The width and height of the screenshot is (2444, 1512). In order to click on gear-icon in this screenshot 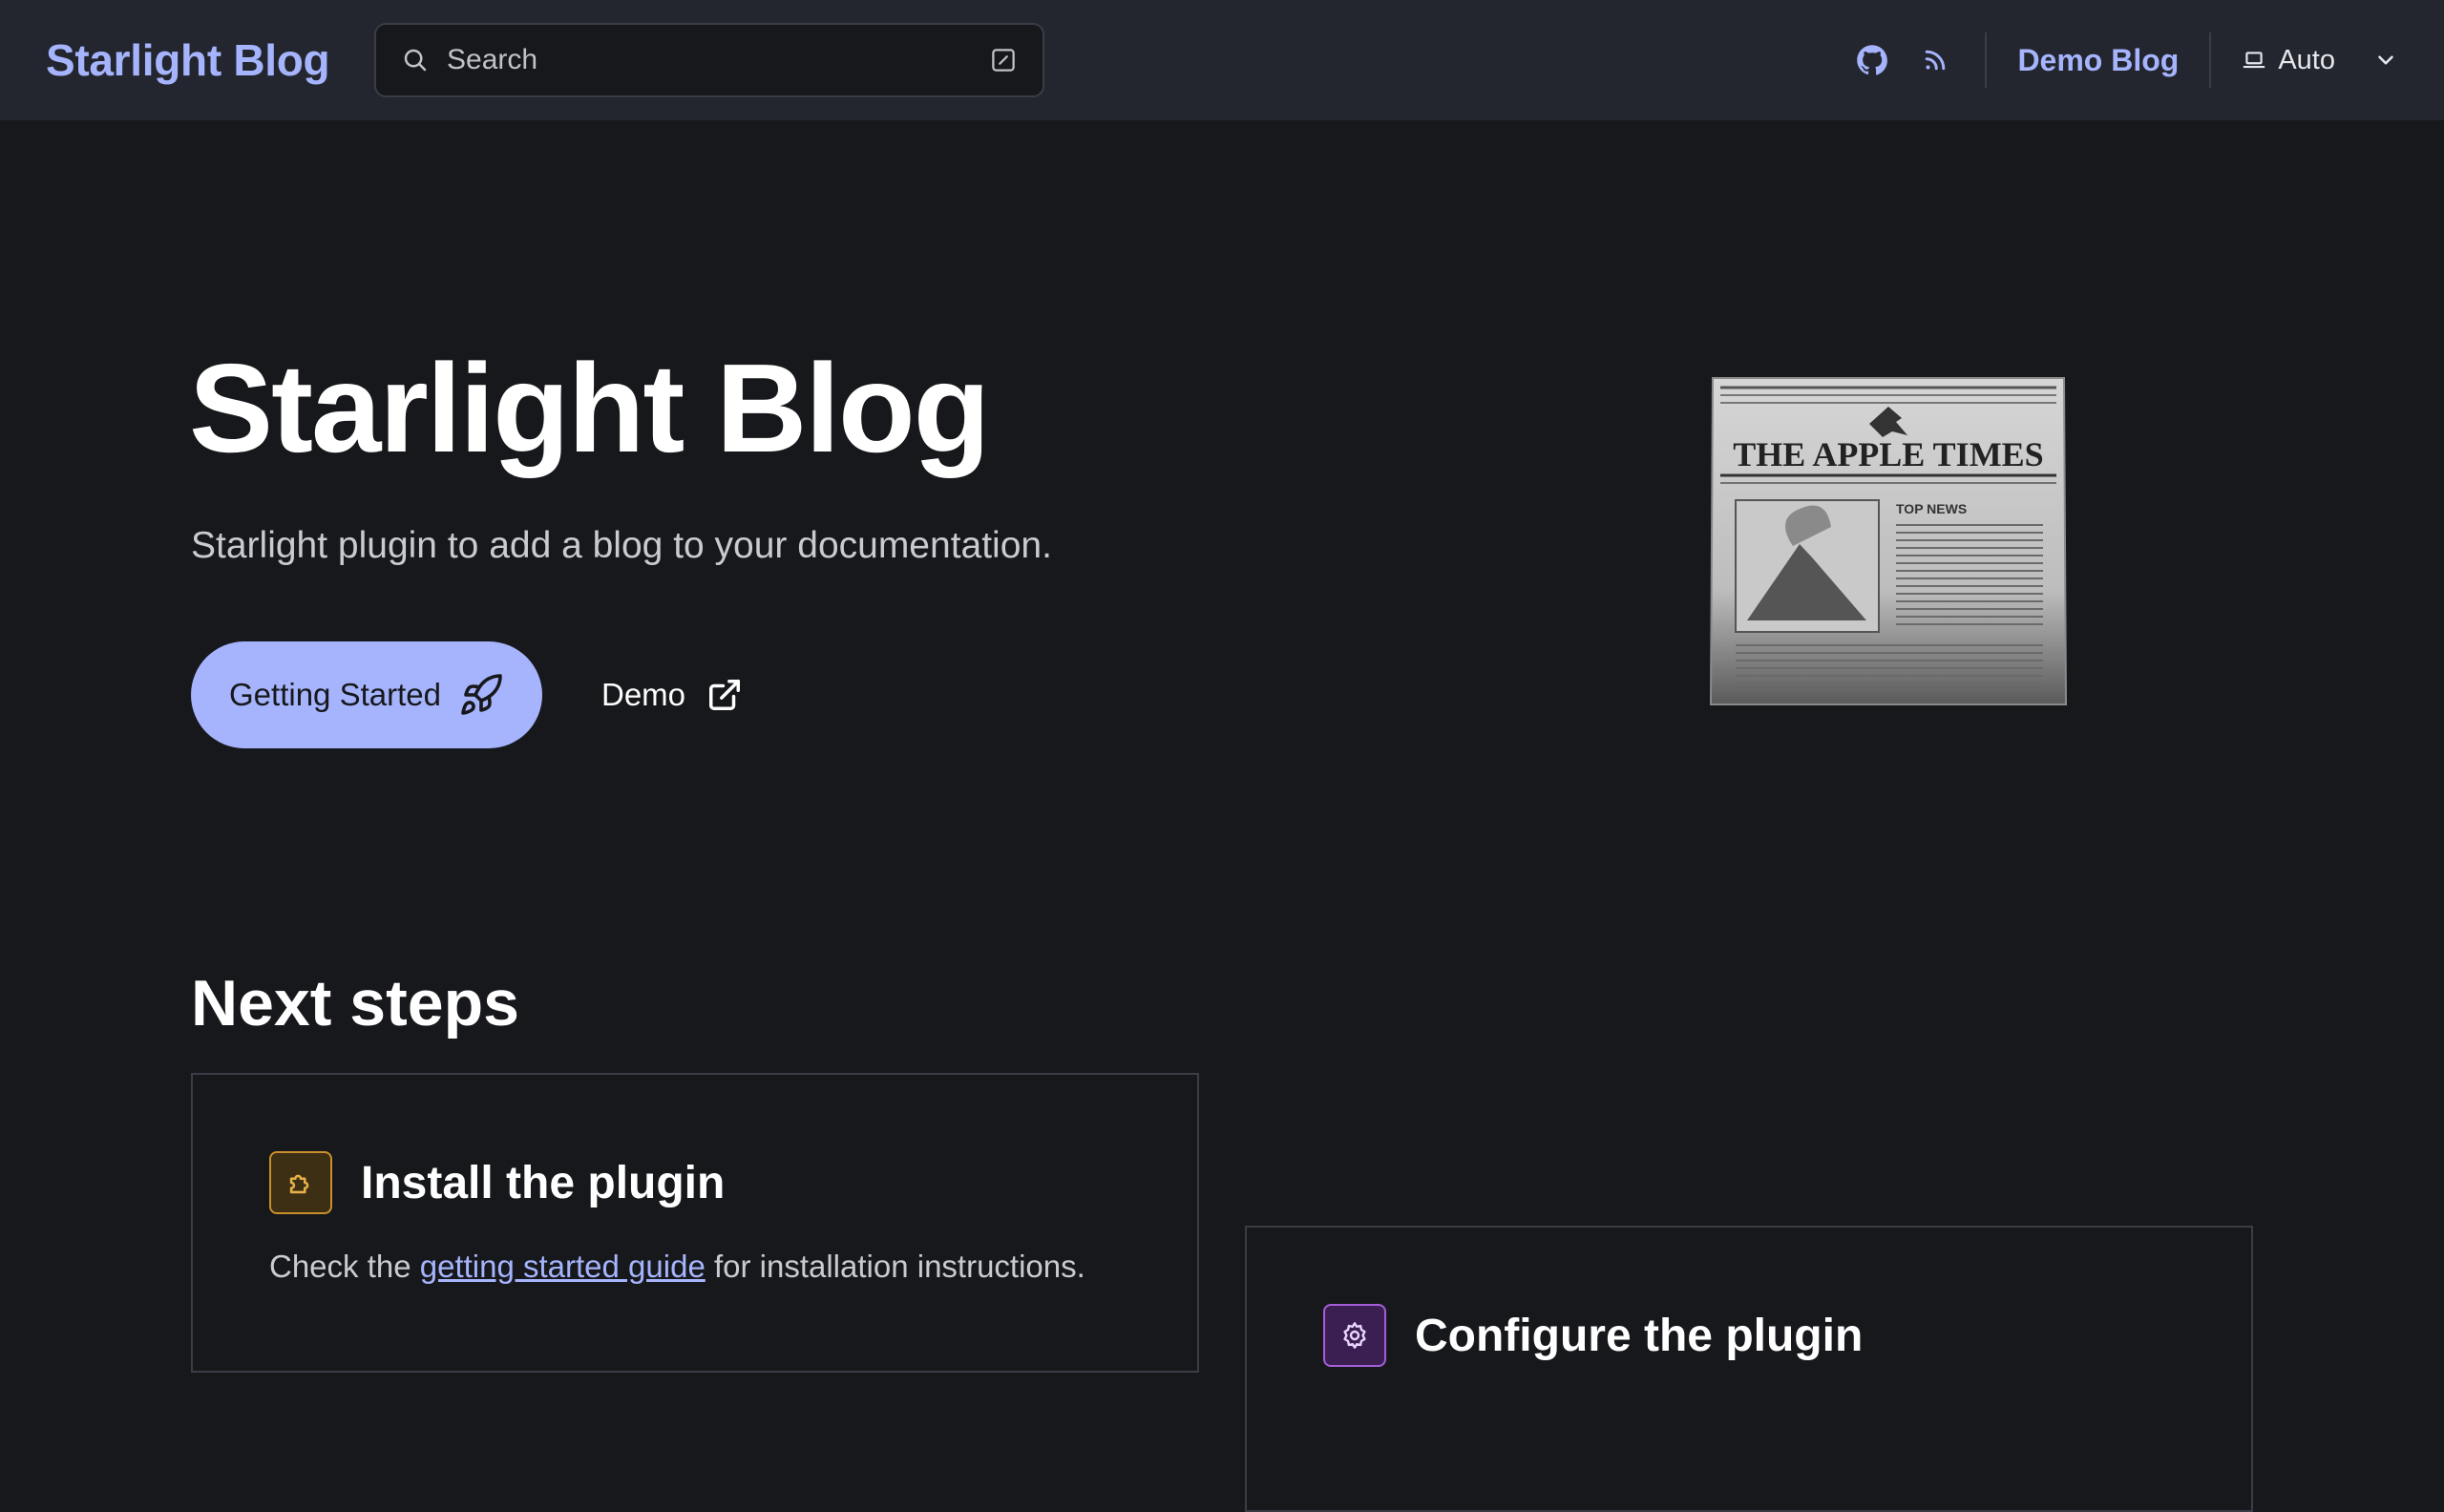, I will do `click(1354, 1335)`.